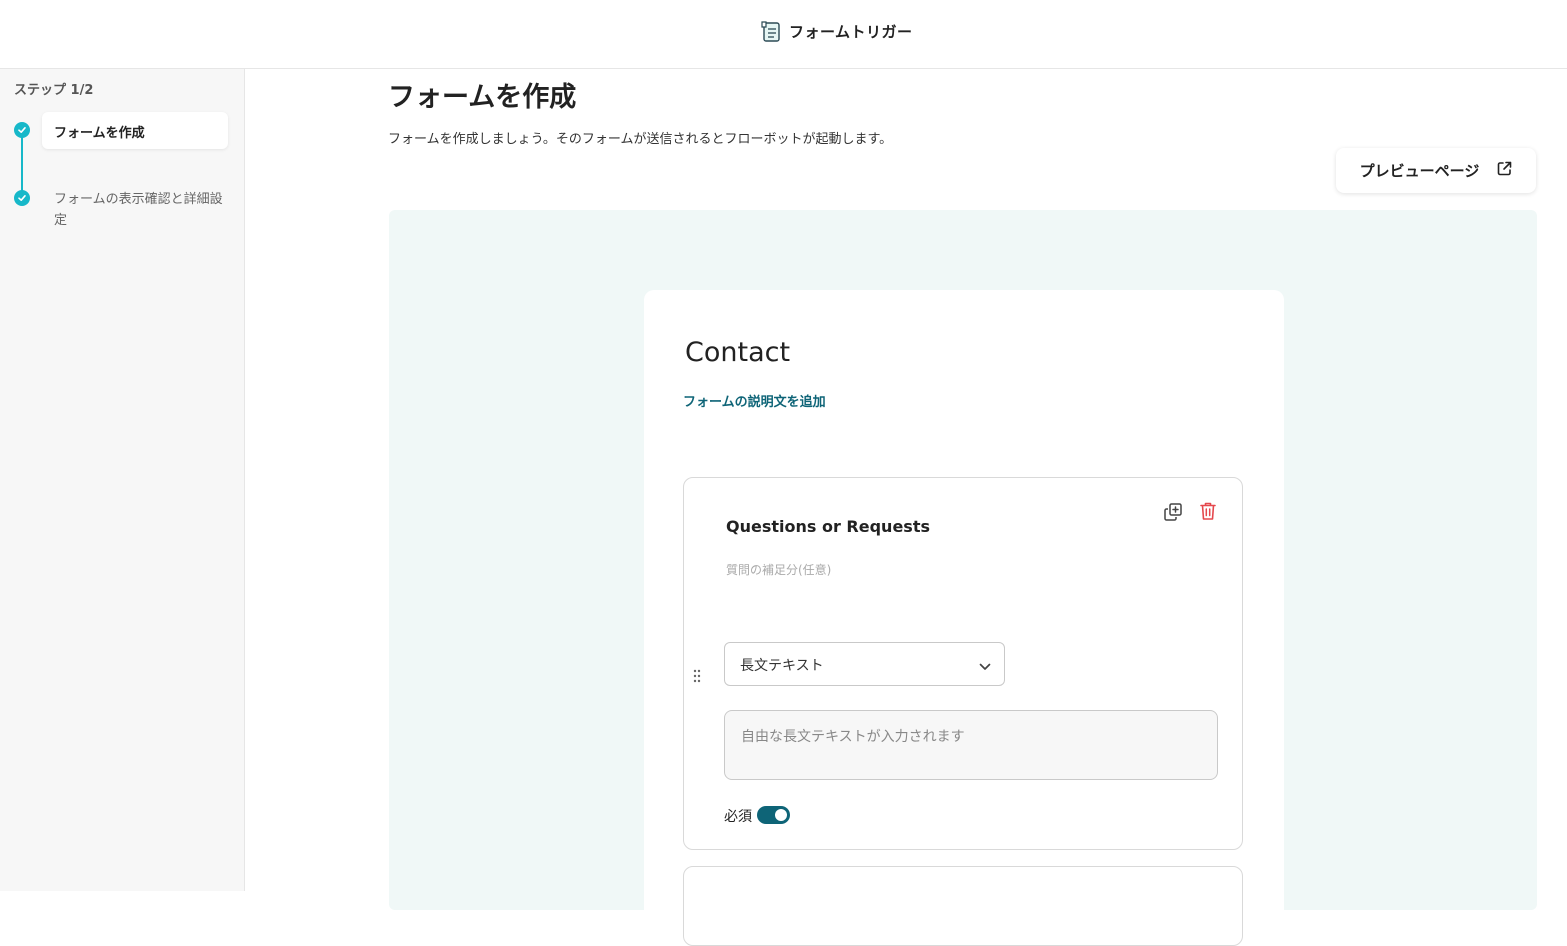 Image resolution: width=1567 pixels, height=946 pixels. I want to click on page-title: フォームを作成, so click(482, 97).